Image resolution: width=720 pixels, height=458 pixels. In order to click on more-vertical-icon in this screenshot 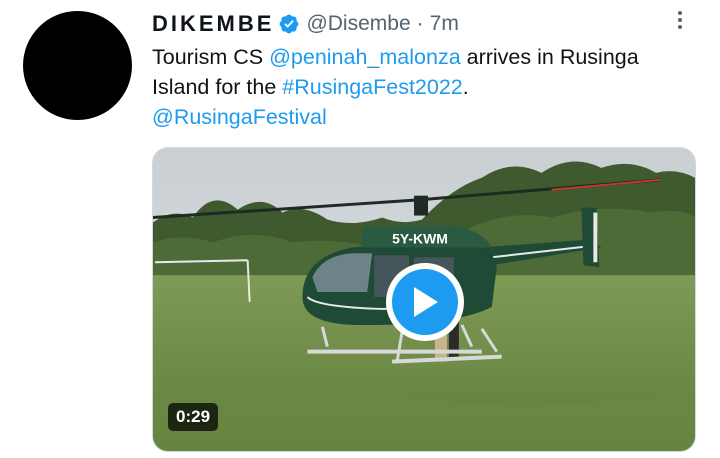, I will do `click(680, 20)`.